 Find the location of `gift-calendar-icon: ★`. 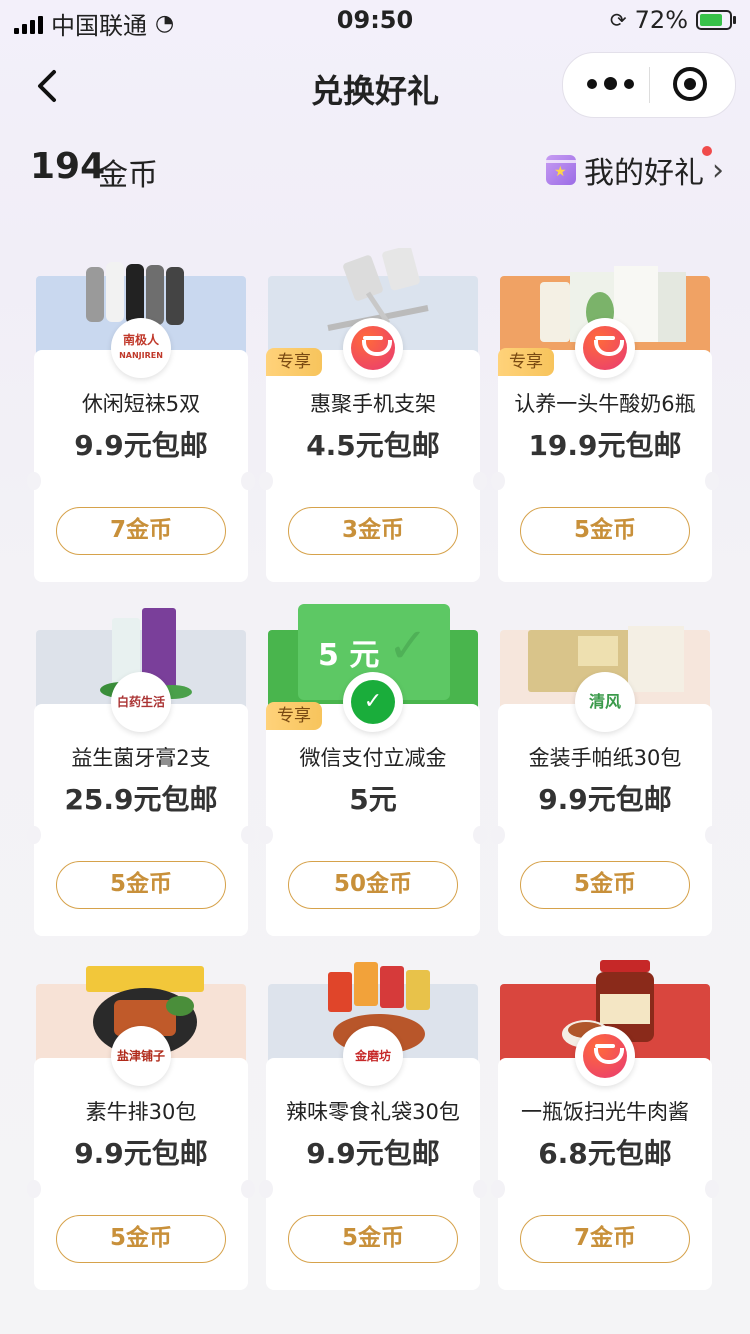

gift-calendar-icon: ★ is located at coordinates (561, 170).